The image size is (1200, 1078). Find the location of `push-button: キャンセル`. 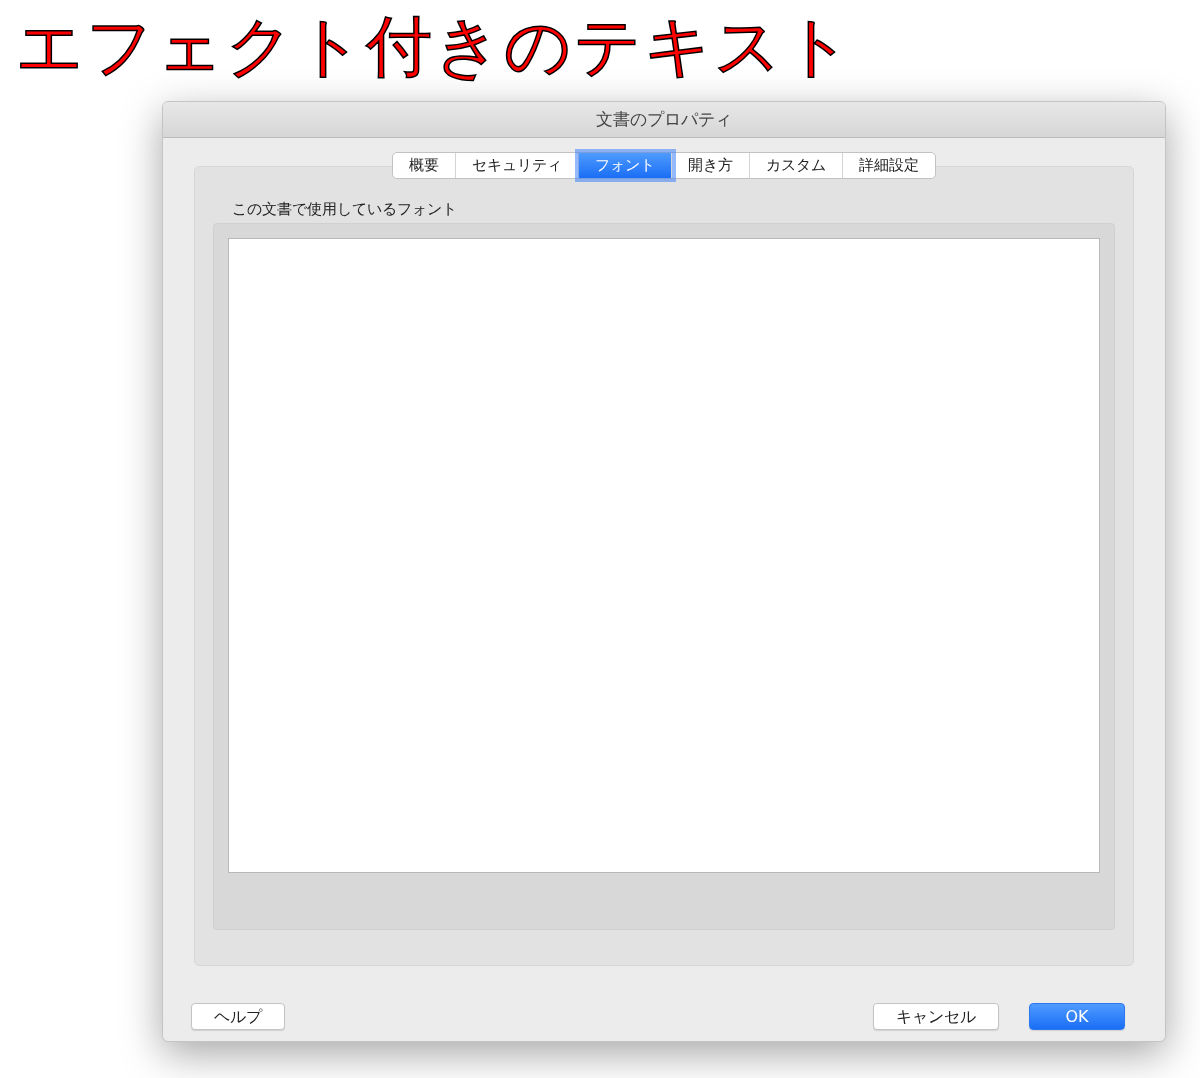

push-button: キャンセル is located at coordinates (936, 1016).